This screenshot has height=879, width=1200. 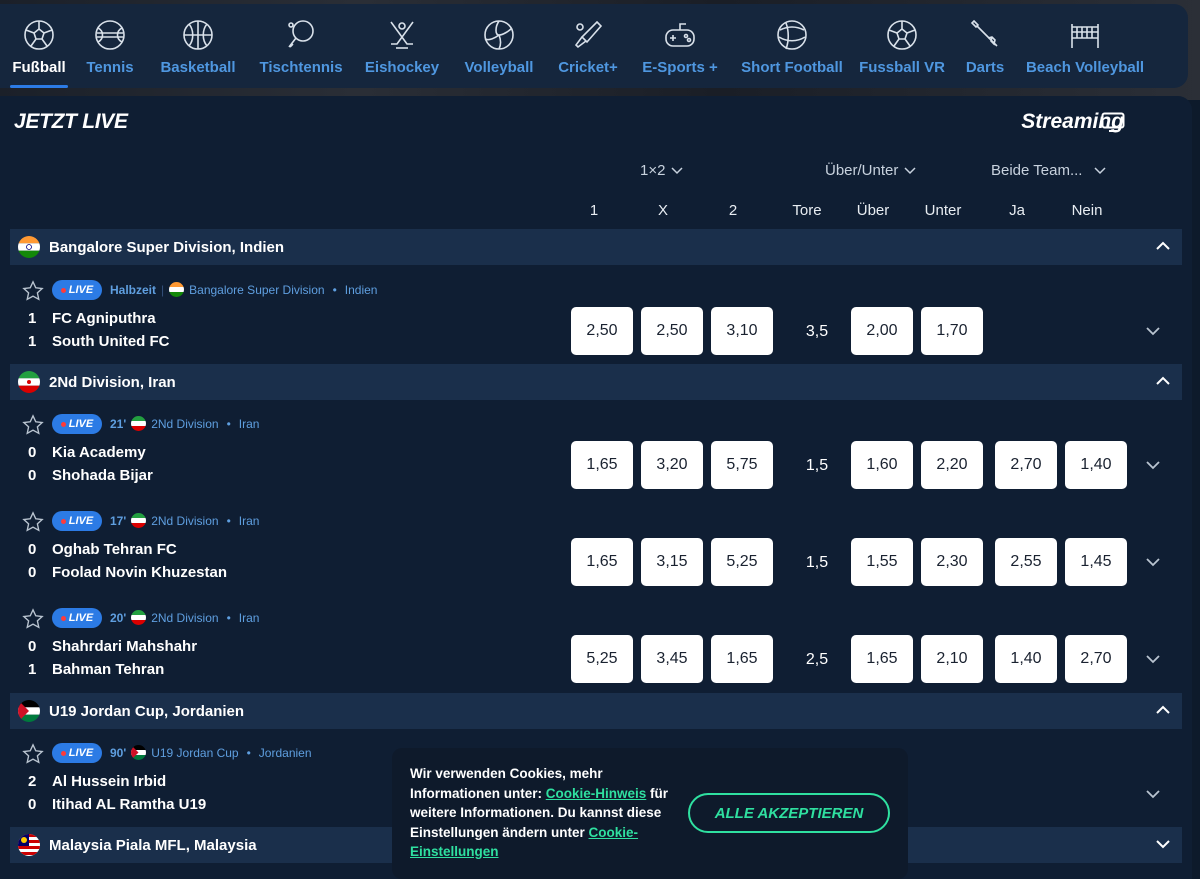 I want to click on odd-ueber: 1,60, so click(x=882, y=465).